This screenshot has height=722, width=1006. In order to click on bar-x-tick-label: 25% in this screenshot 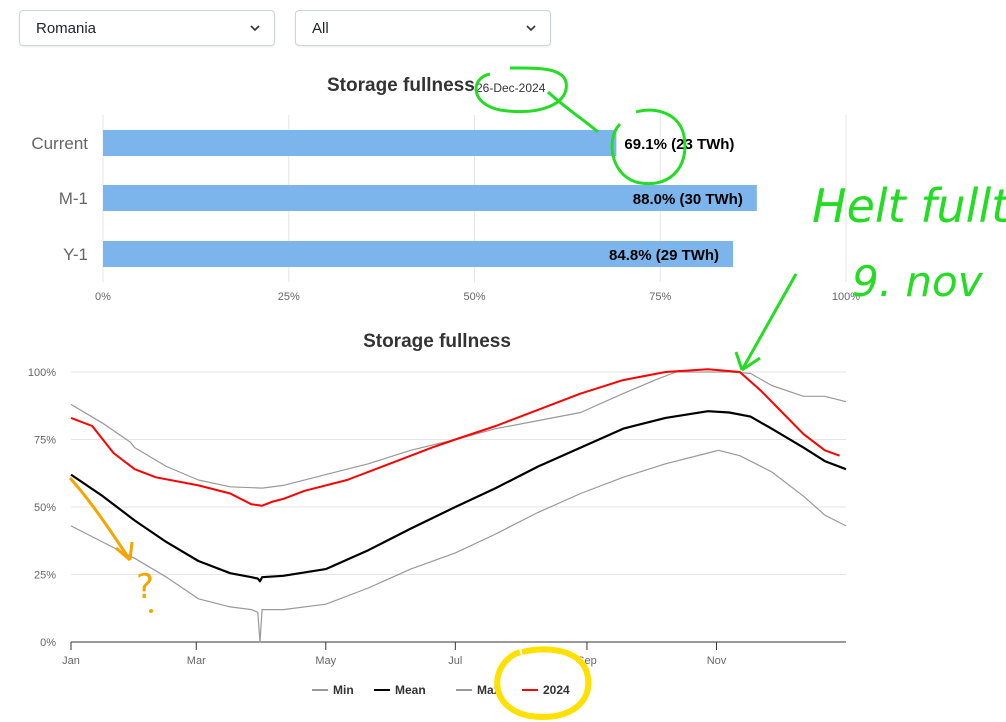, I will do `click(289, 297)`.